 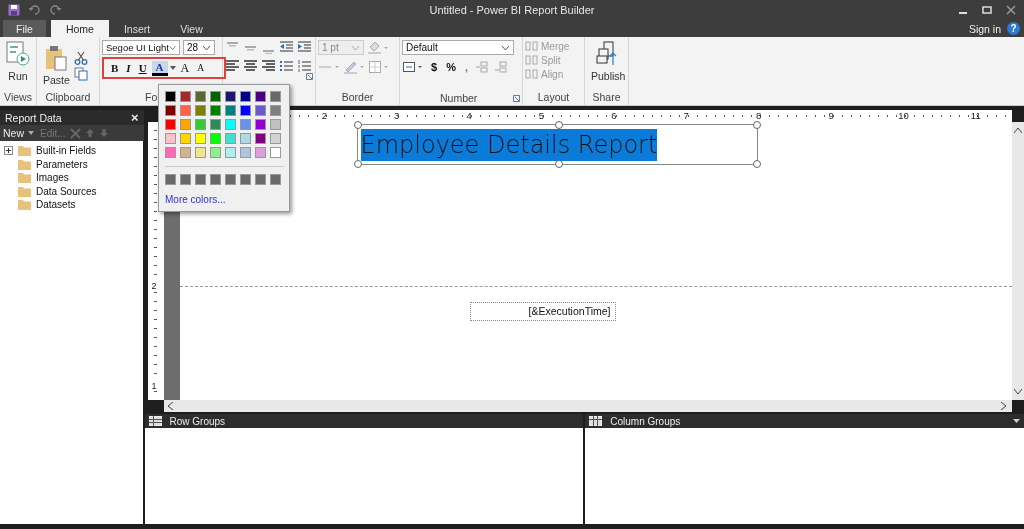 I want to click on run-button: Run, so click(x=18, y=61).